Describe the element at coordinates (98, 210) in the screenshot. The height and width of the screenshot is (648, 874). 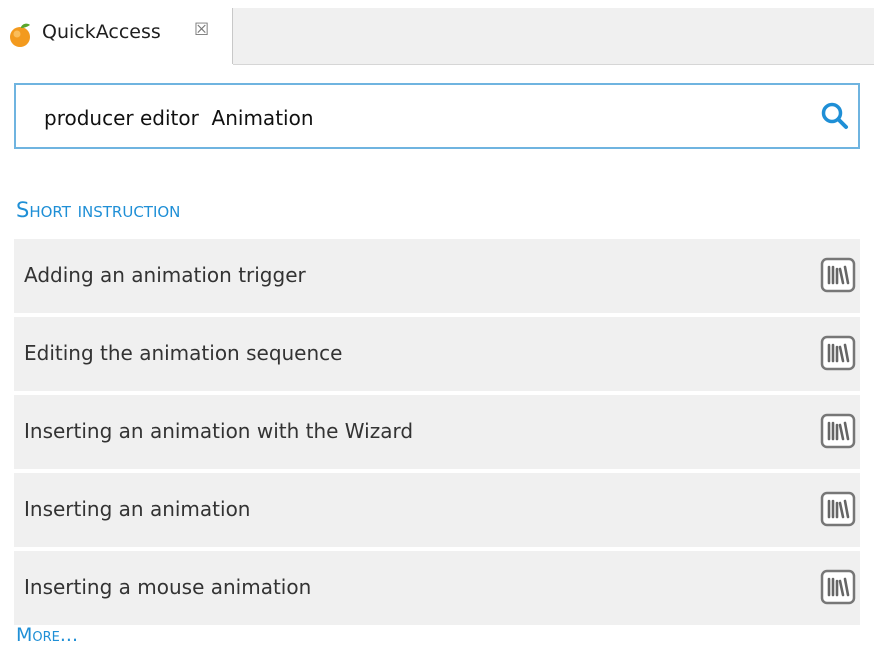
I see `section-title: Short instruction` at that location.